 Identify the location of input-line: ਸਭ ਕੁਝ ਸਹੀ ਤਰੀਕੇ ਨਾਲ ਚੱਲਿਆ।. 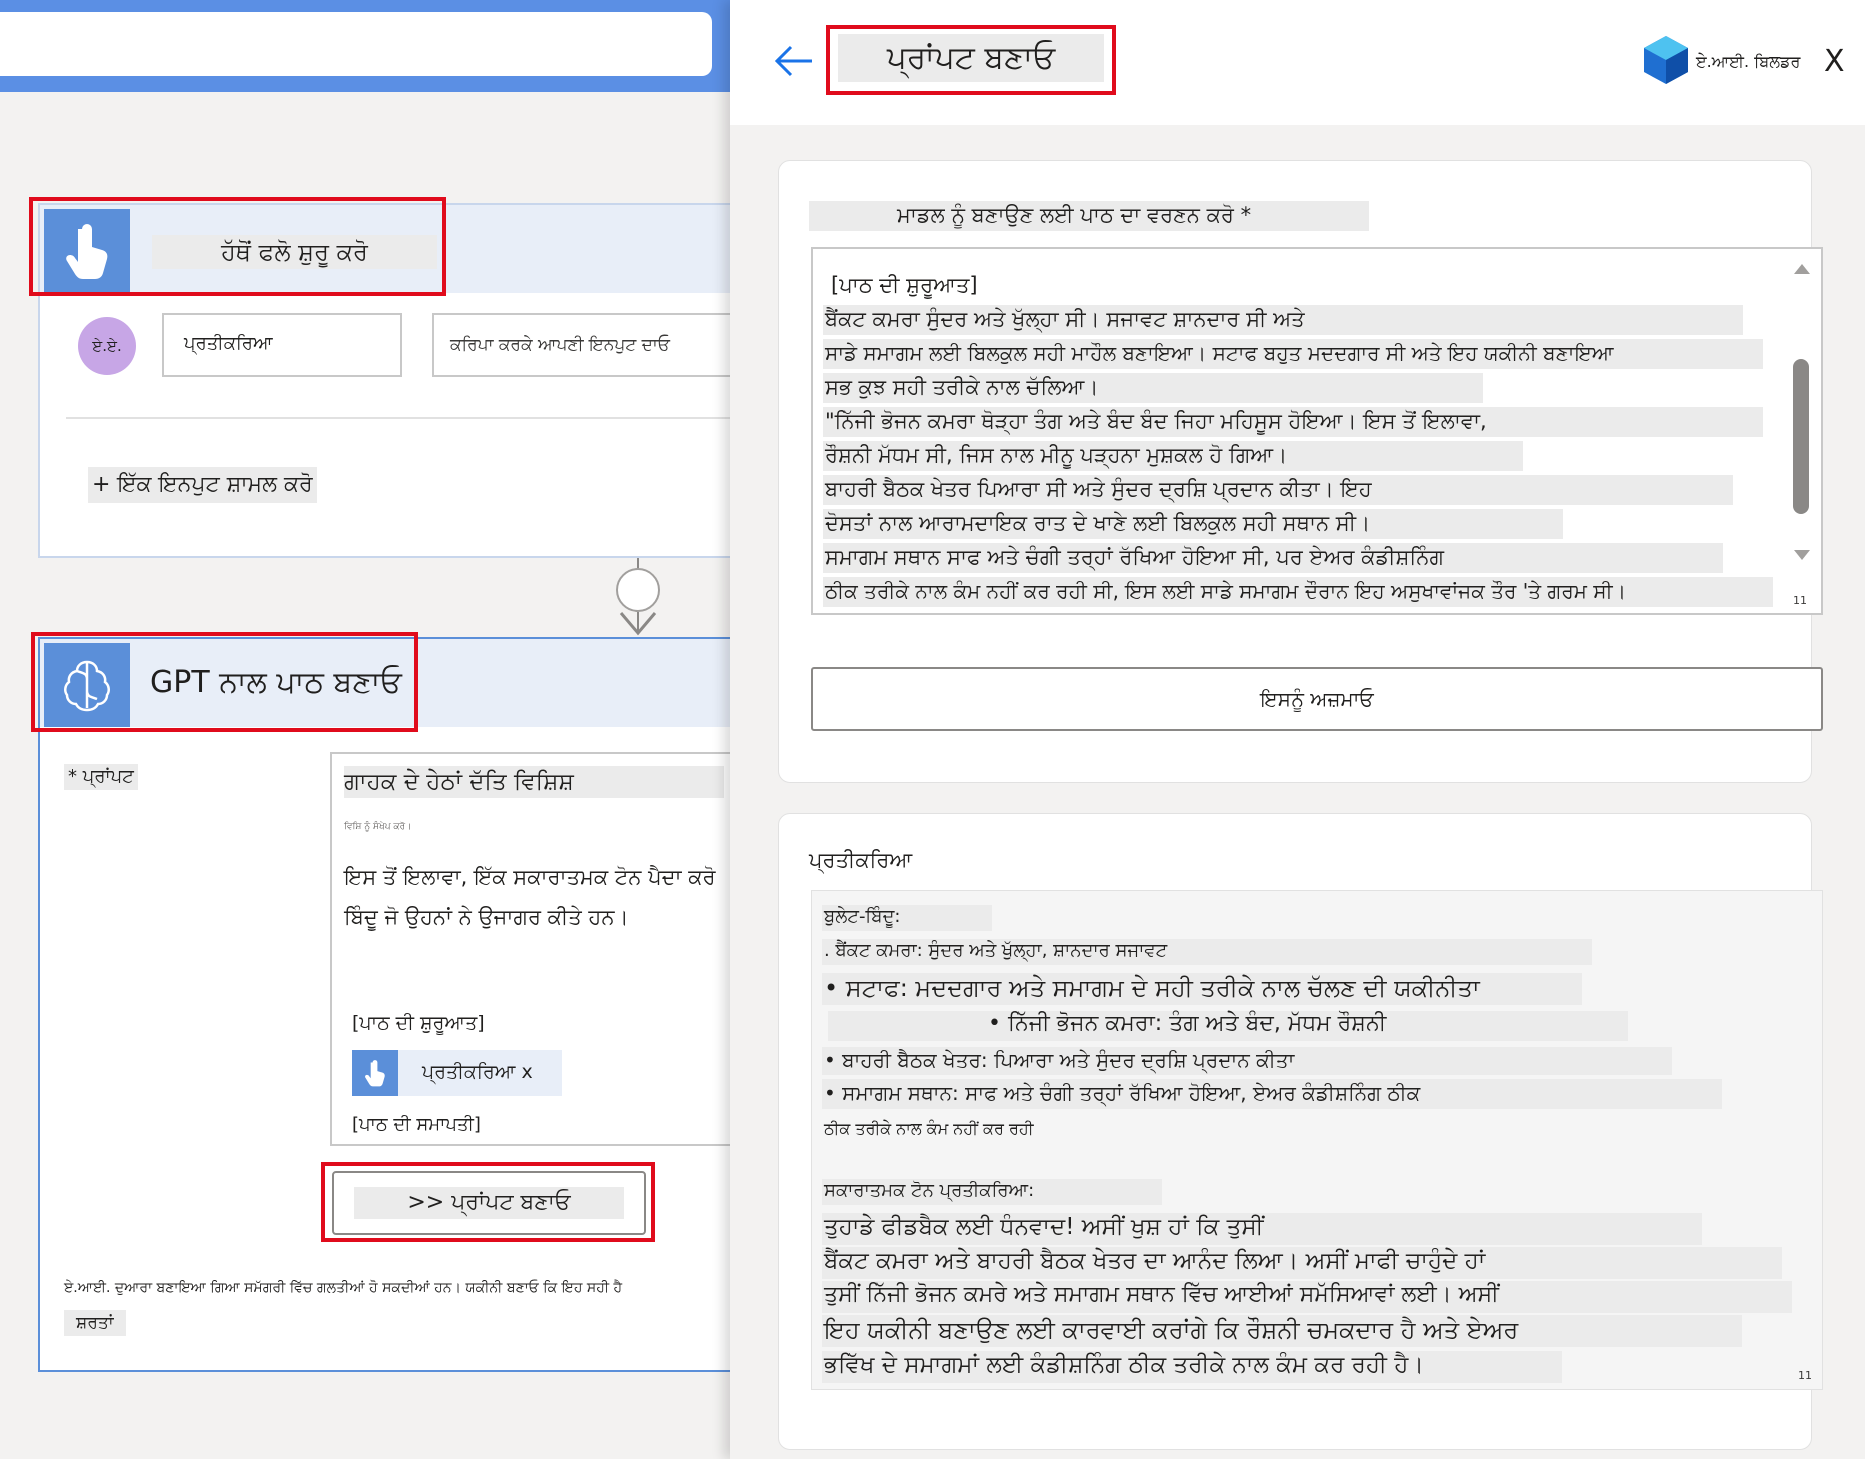
(962, 387).